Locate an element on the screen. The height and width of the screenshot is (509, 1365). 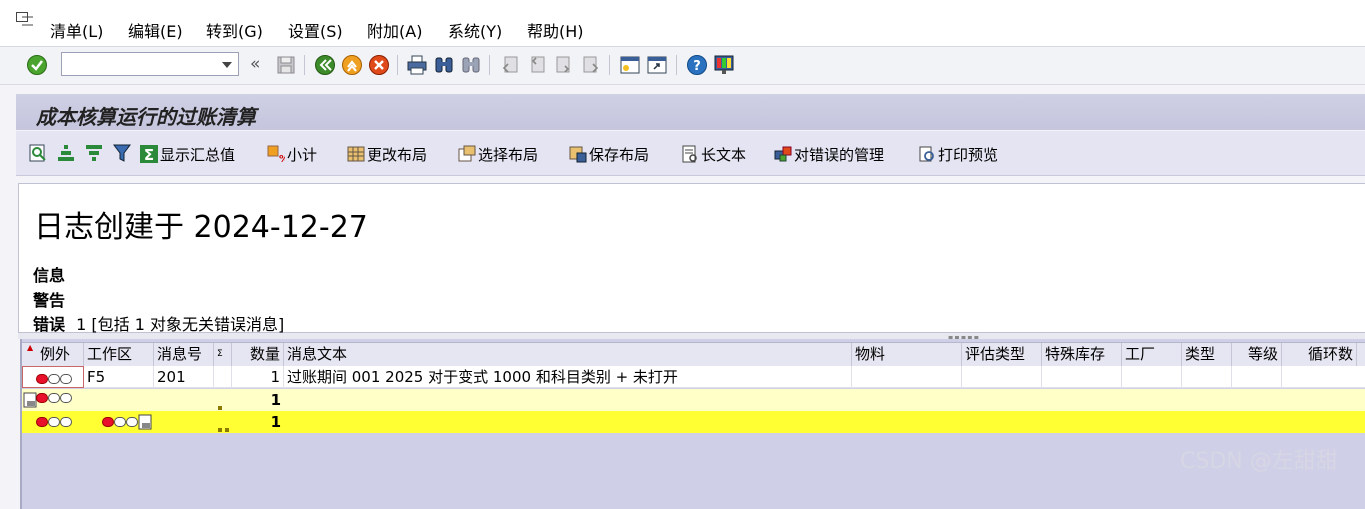
error-management-button: 对错误的管理 is located at coordinates (829, 154).